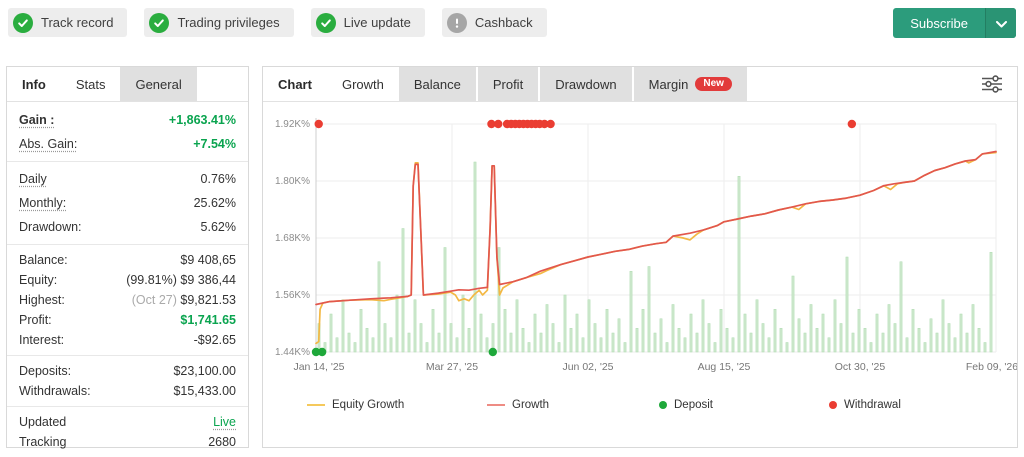 The height and width of the screenshot is (457, 1024). I want to click on tab-label: Stats, so click(90, 84).